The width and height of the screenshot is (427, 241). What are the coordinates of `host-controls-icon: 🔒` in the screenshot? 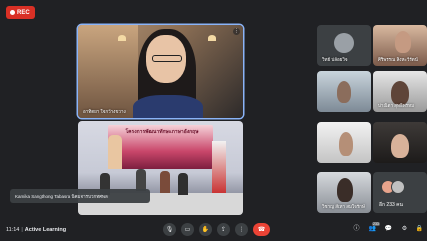 It's located at (419, 229).